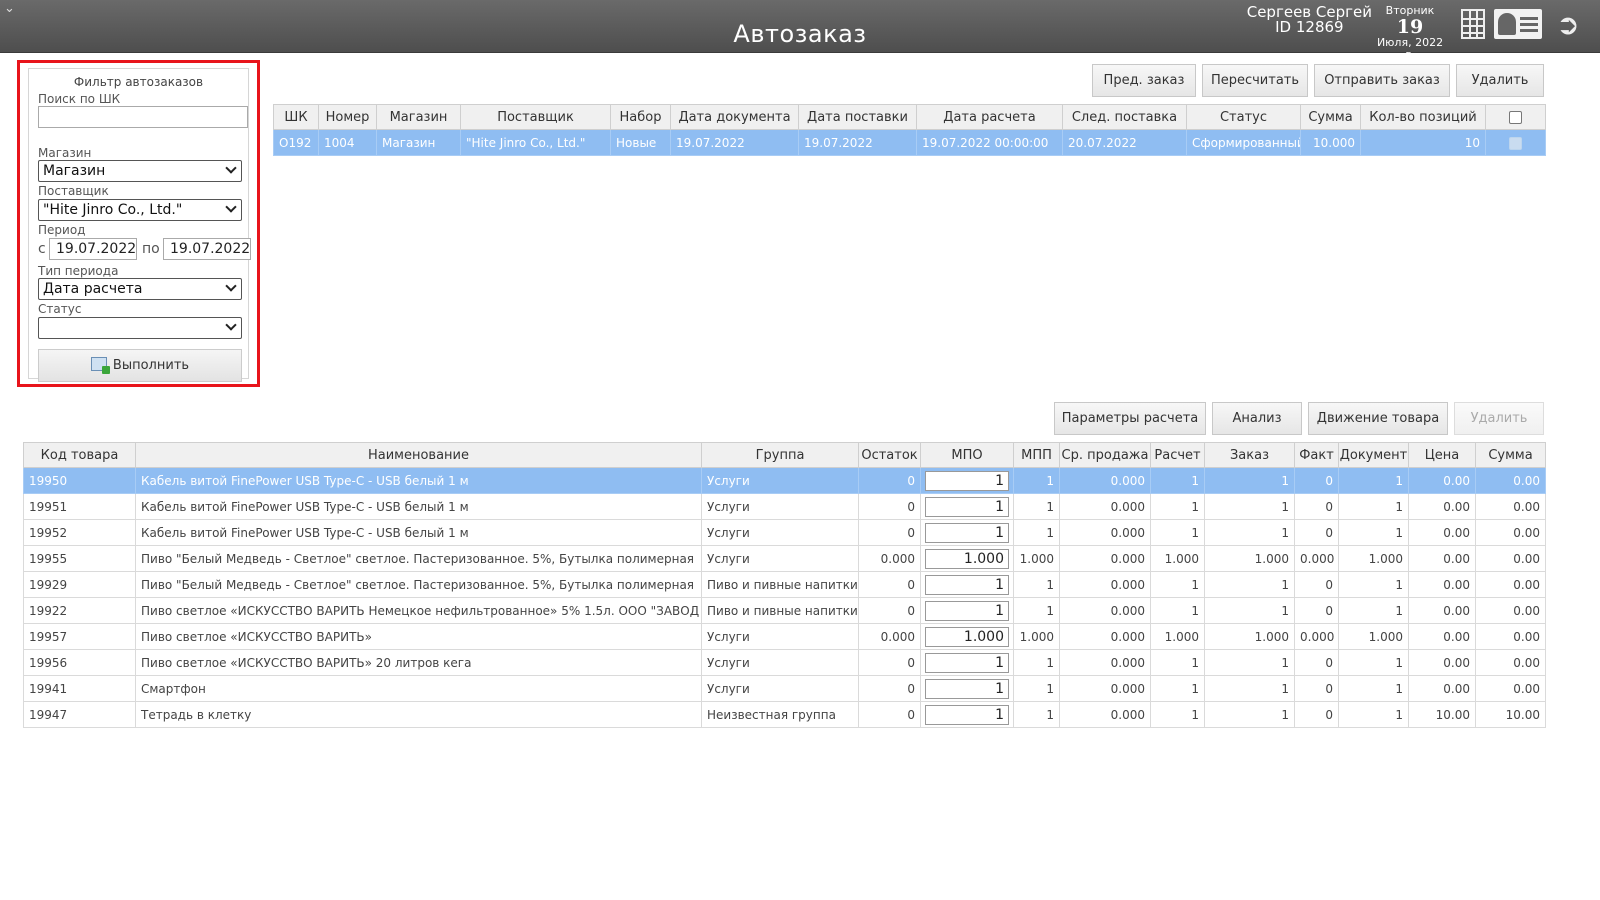  What do you see at coordinates (1382, 80) in the screenshot?
I see `send-order-button: Отправить заказ` at bounding box center [1382, 80].